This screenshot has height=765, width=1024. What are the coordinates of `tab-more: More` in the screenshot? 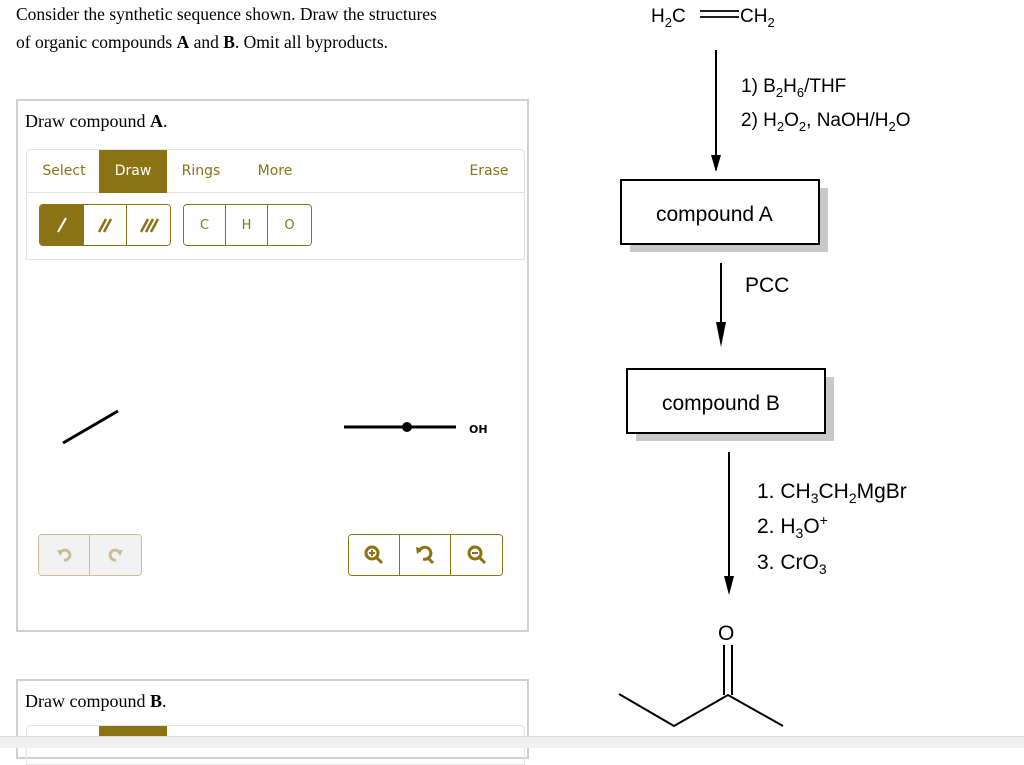 It's located at (275, 171).